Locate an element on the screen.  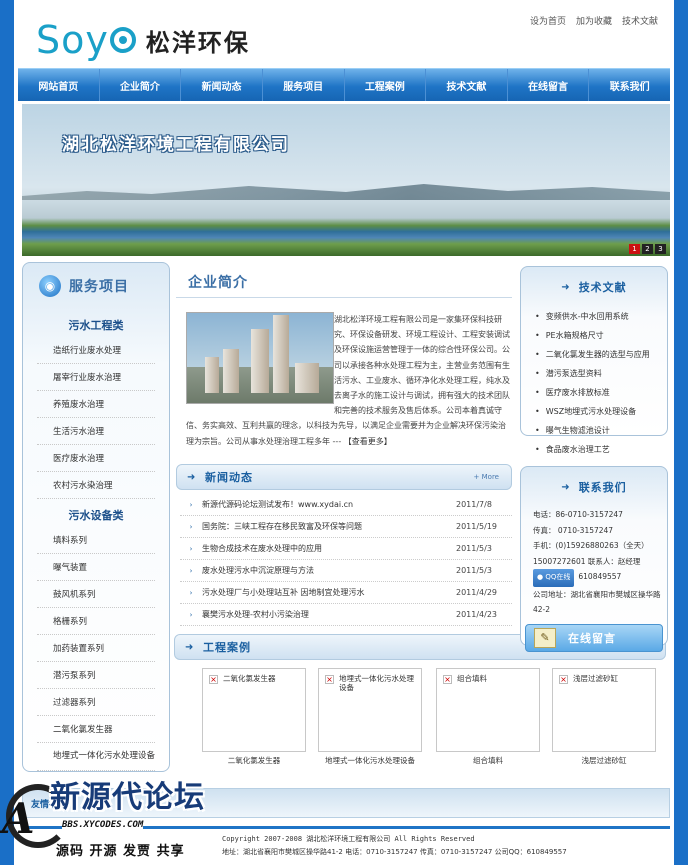
add-favorite-link: 加为收藏 is located at coordinates (594, 20).